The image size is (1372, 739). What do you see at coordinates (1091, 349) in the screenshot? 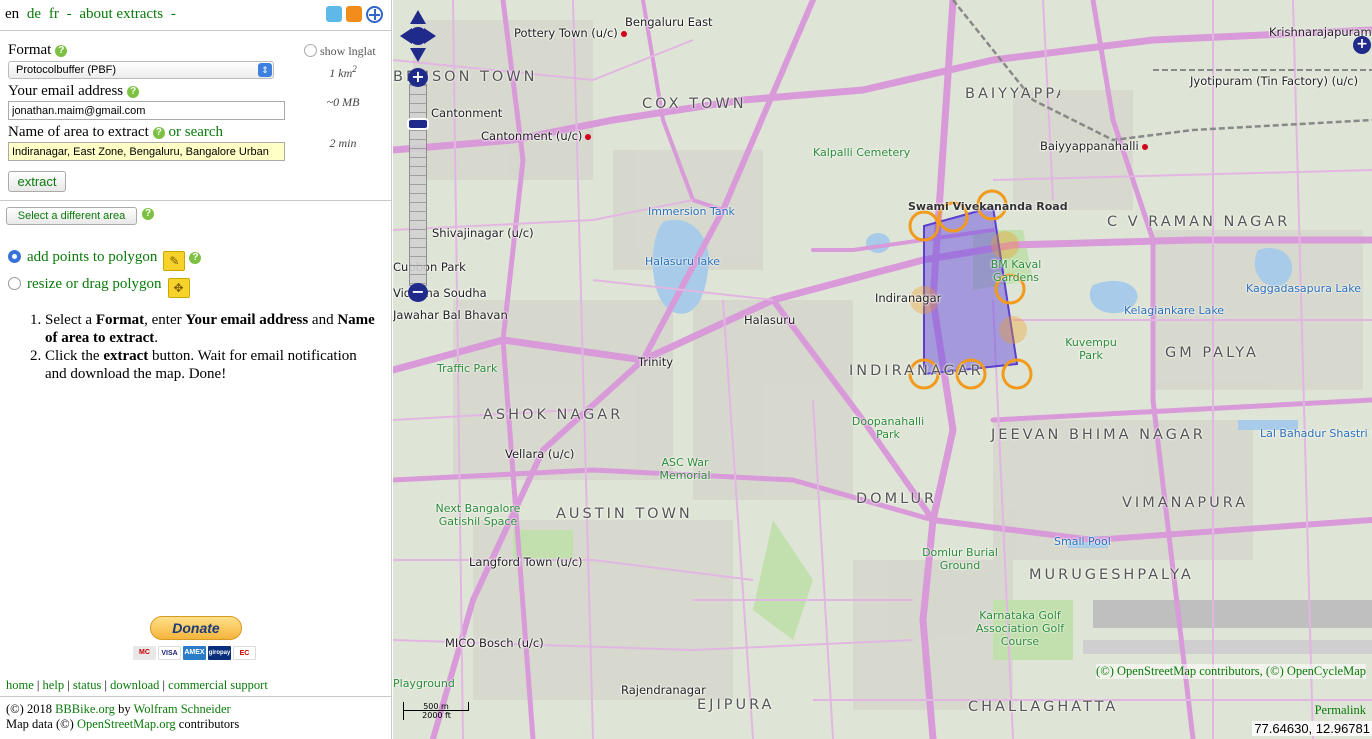
I see `park-label: Kuvempu Park` at bounding box center [1091, 349].